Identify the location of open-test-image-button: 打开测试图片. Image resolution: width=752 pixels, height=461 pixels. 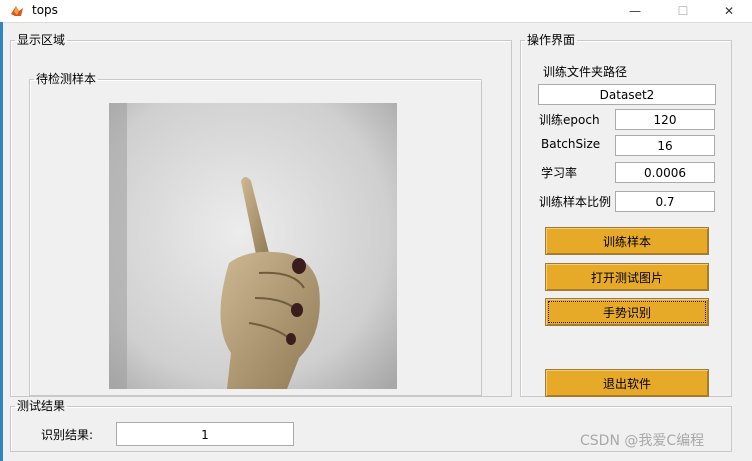
(627, 277).